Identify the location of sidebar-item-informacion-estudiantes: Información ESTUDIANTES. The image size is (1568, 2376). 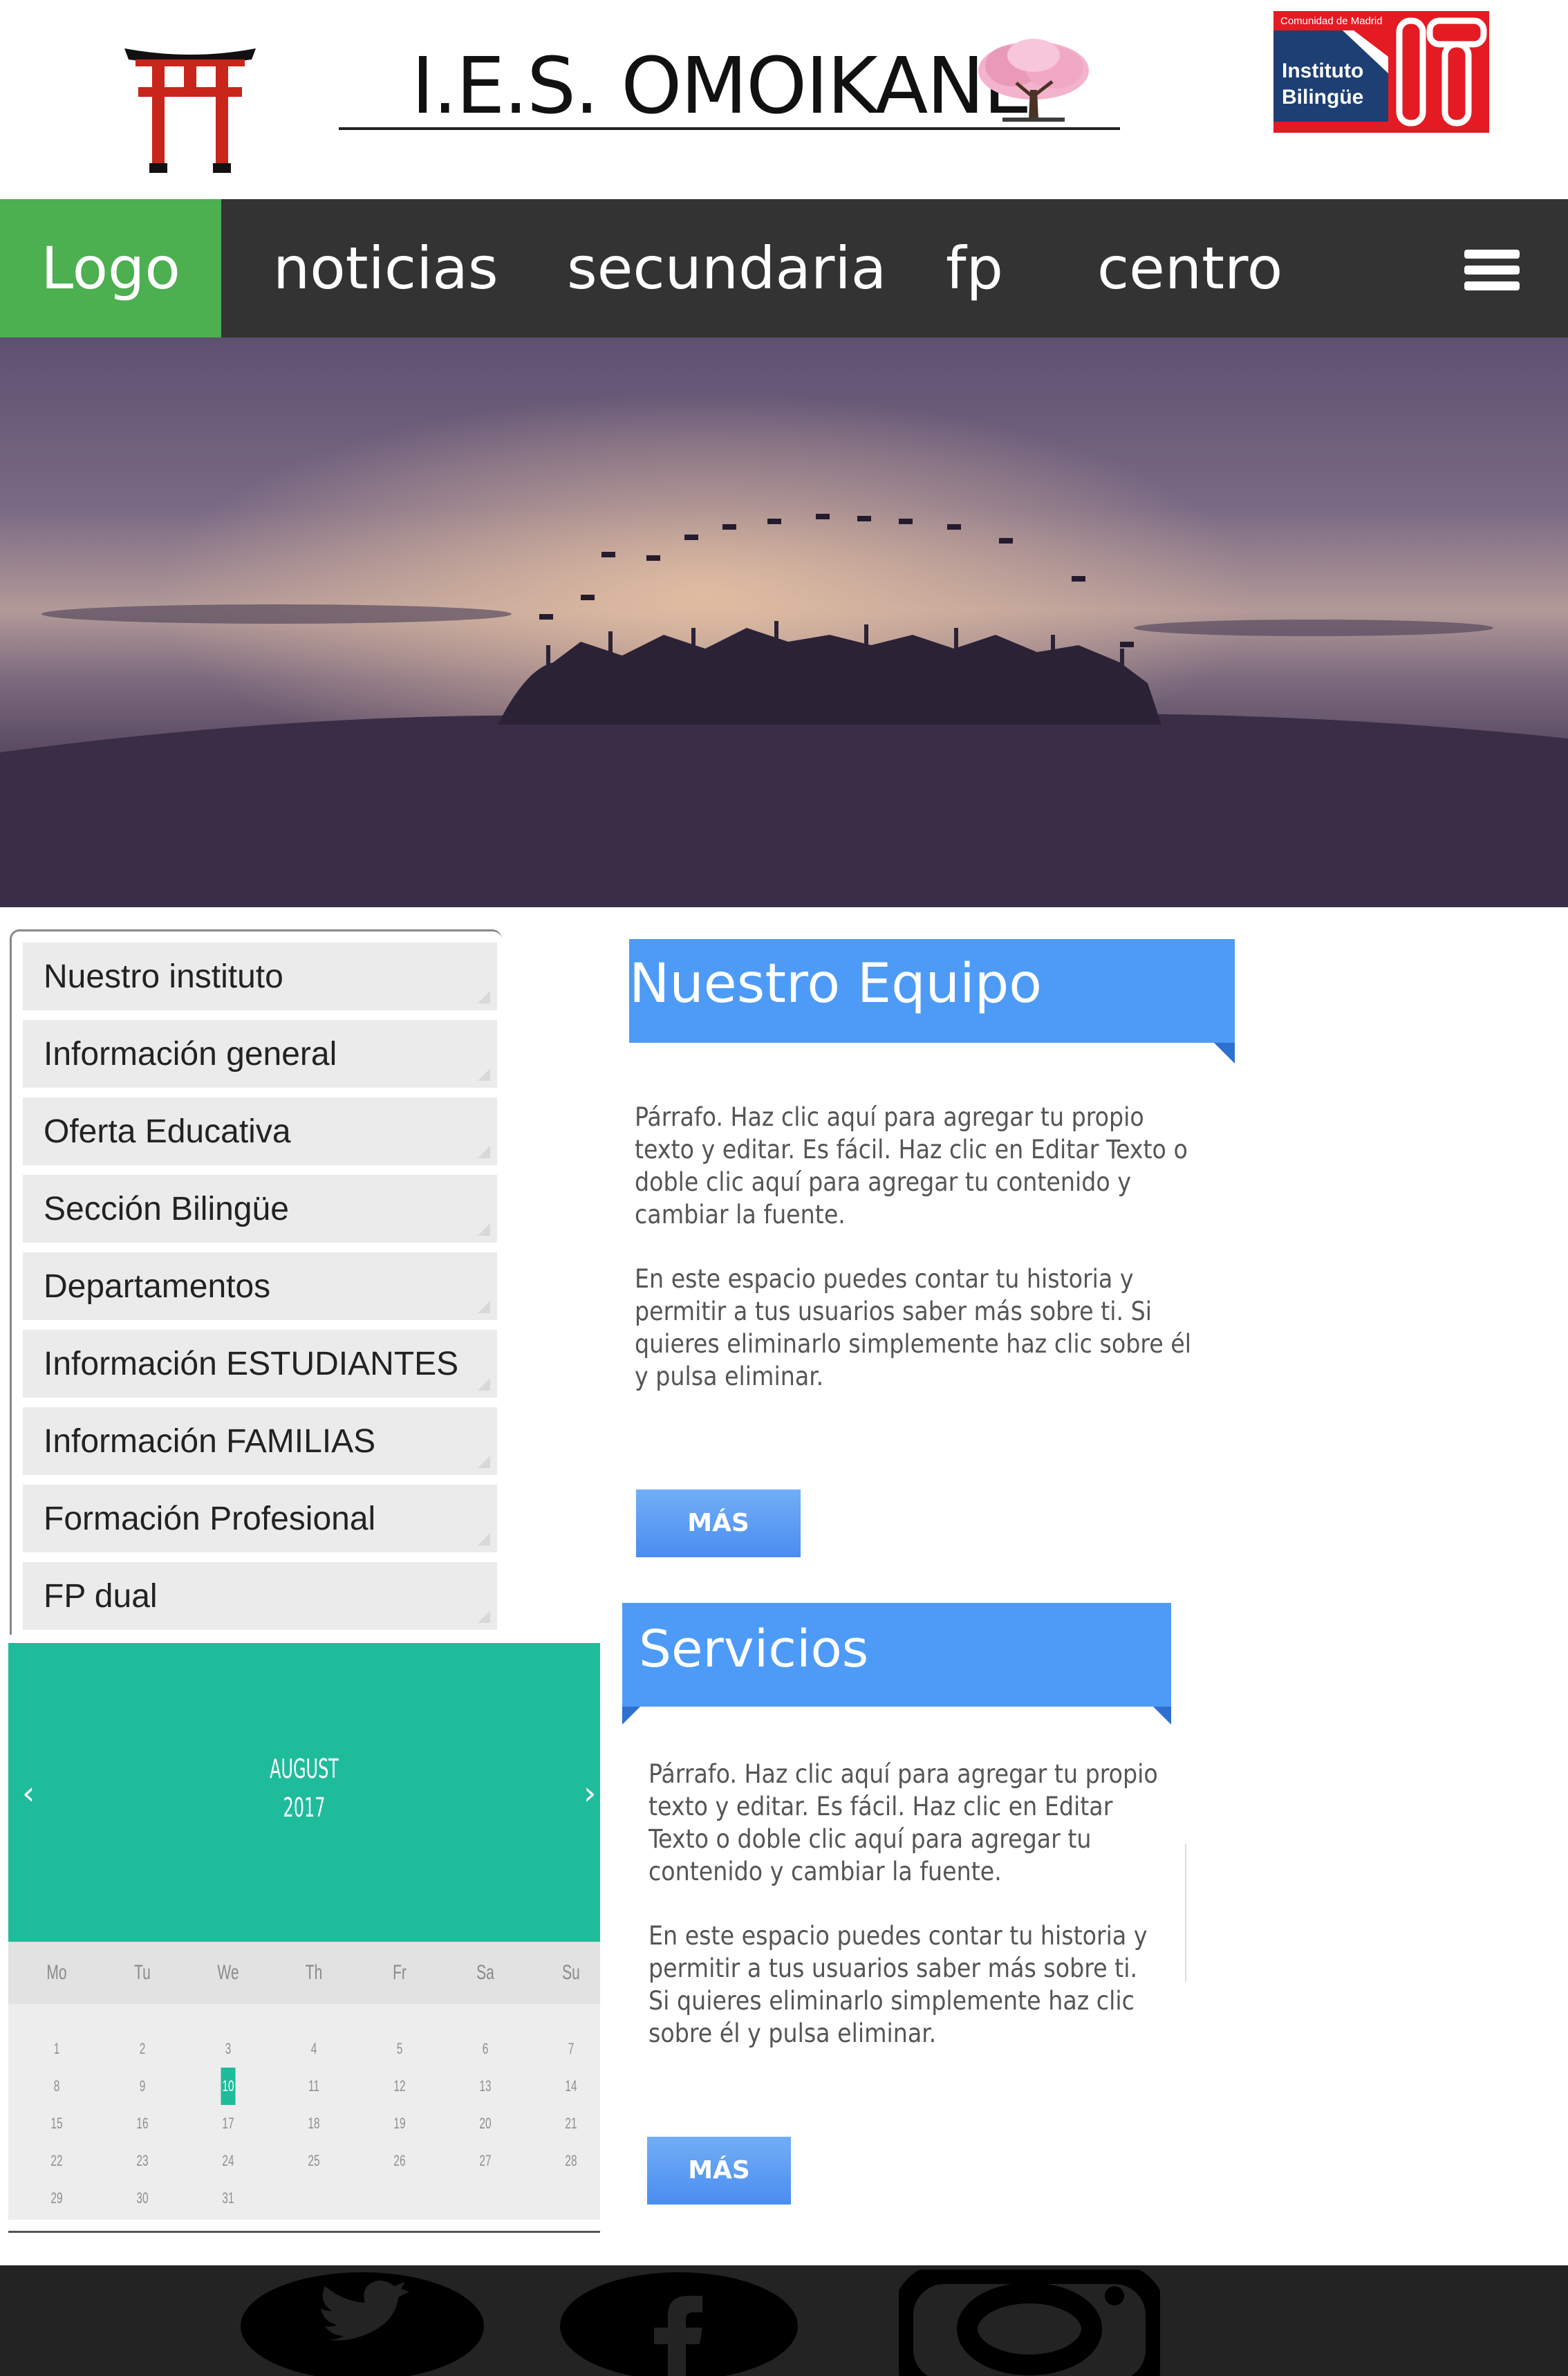
(260, 1365).